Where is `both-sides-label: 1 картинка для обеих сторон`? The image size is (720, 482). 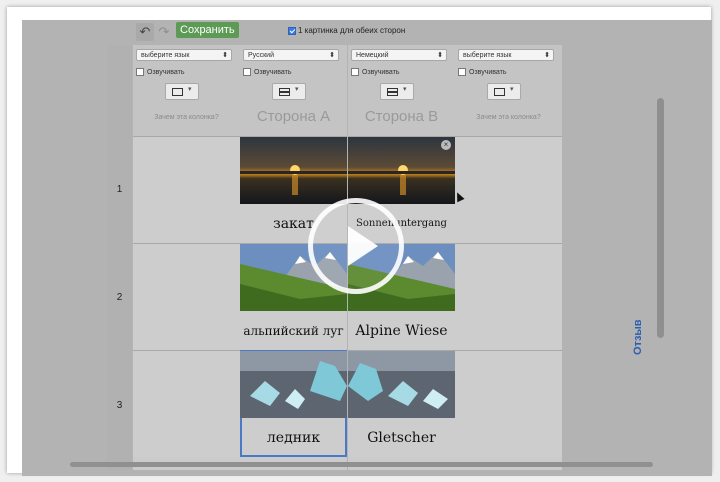 both-sides-label: 1 картинка для обеих сторон is located at coordinates (352, 30).